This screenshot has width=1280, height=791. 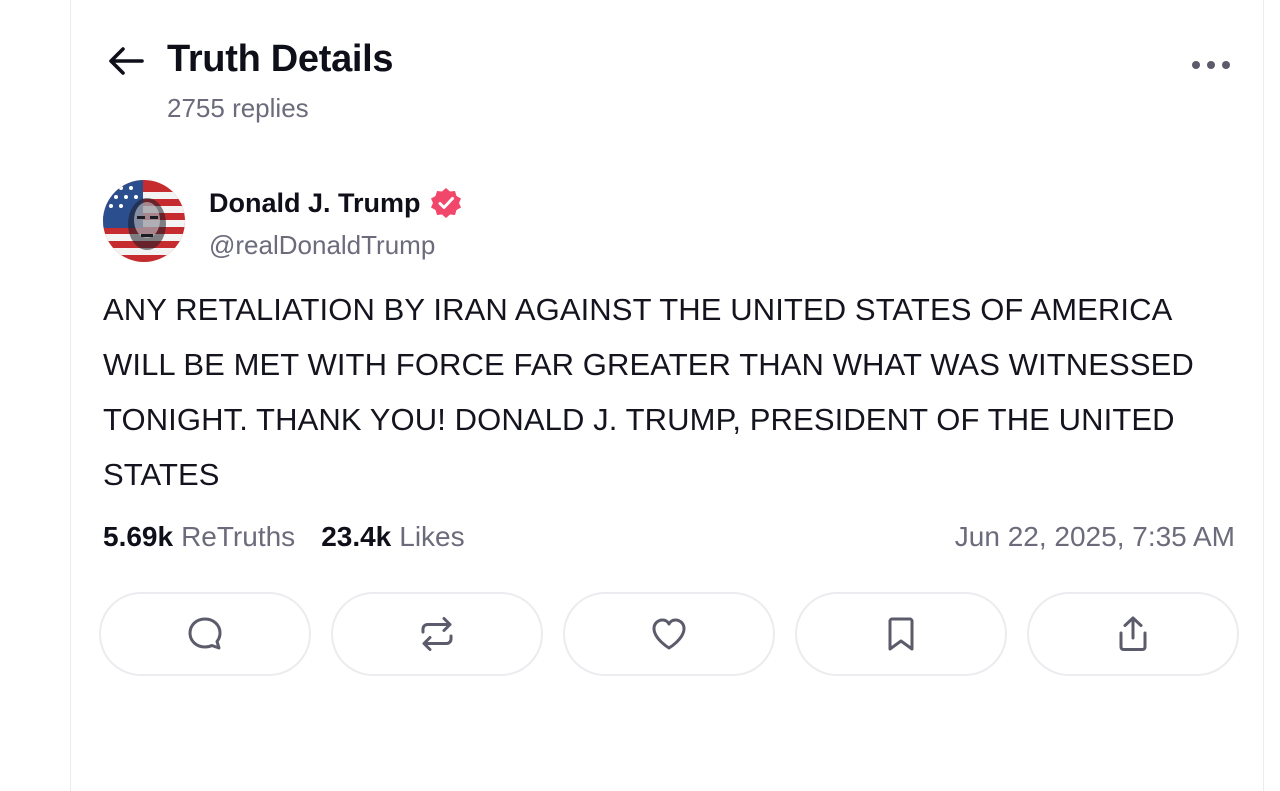 I want to click on ellipsis-icon, so click(x=1211, y=65).